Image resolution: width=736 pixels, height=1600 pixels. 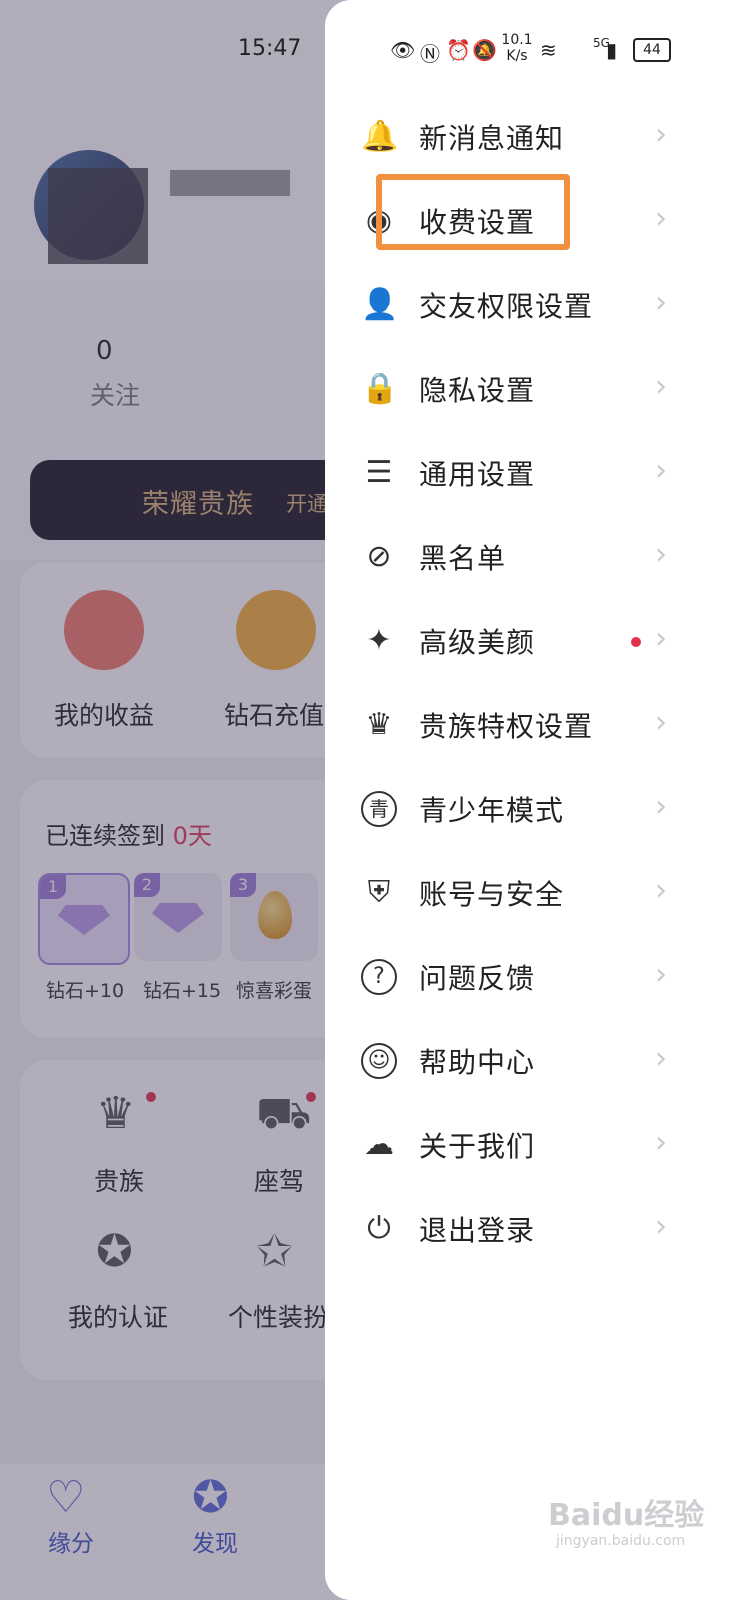 I want to click on power-icon: ⏻, so click(x=379, y=1228).